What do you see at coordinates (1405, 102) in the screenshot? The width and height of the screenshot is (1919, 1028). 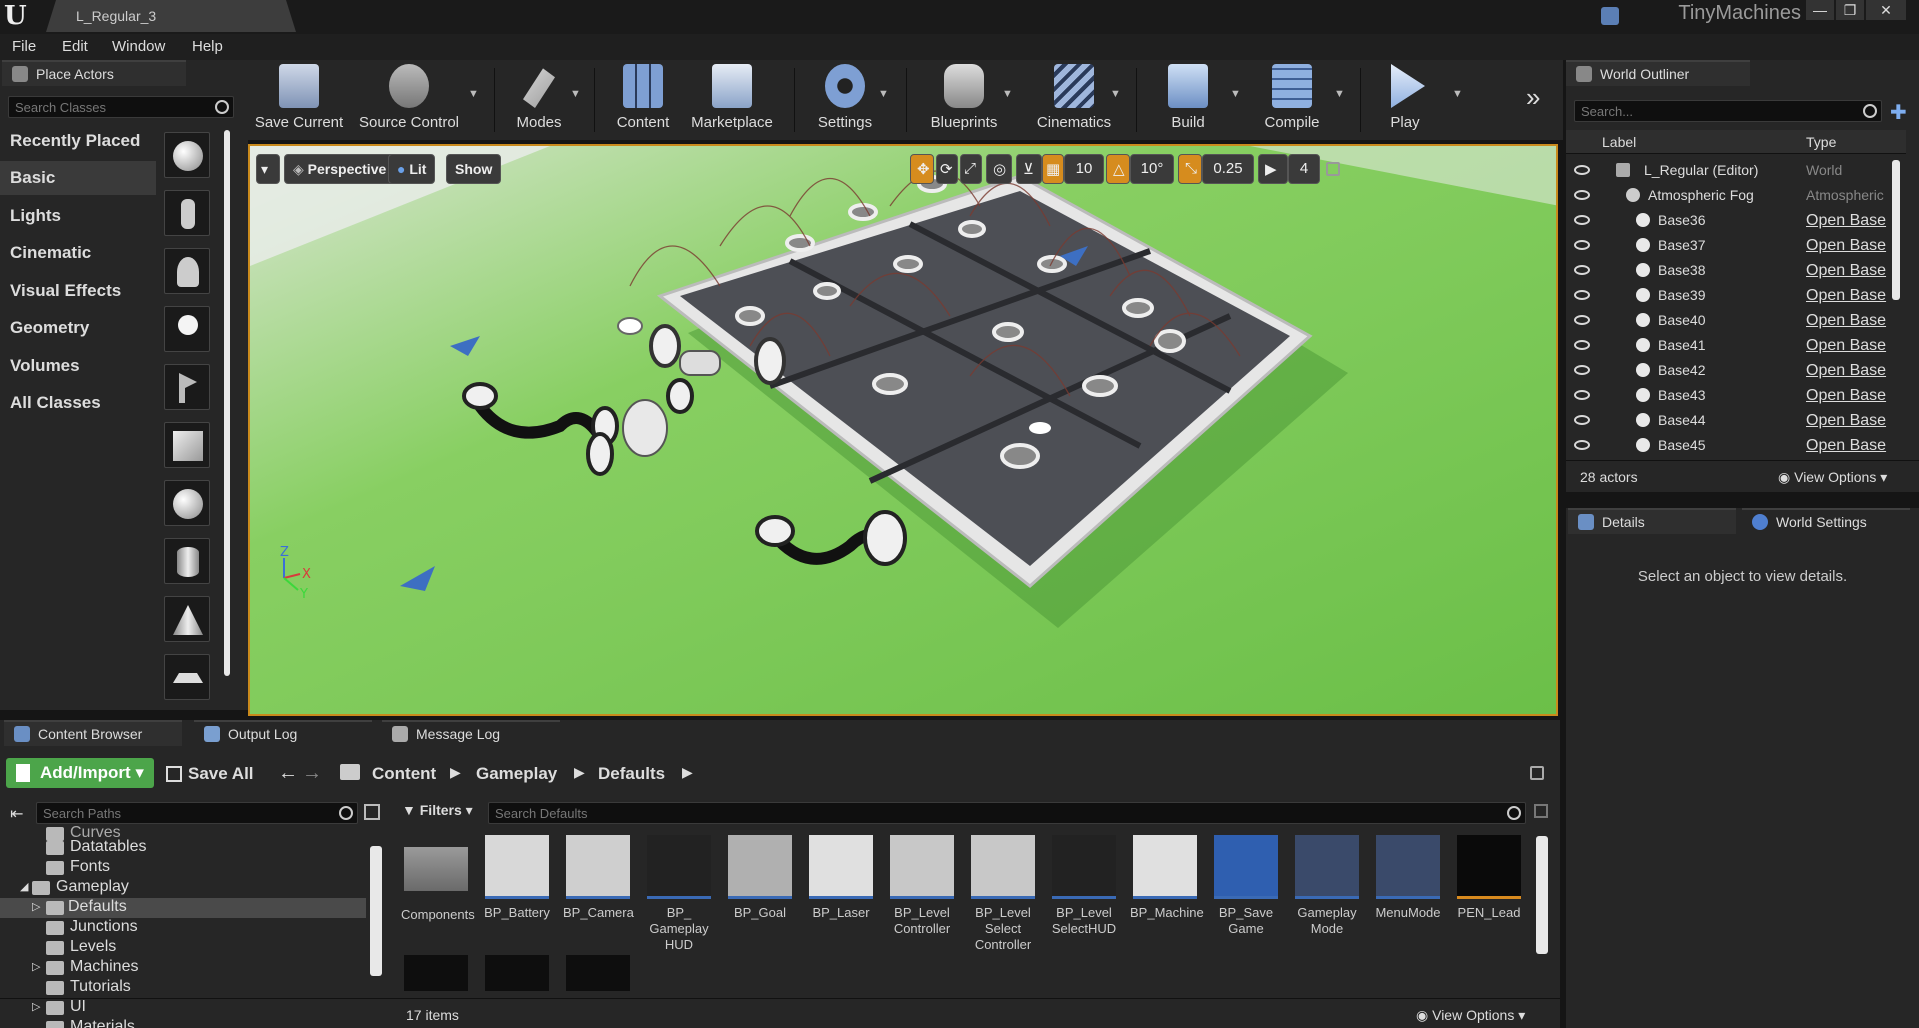 I see `play-button: Play` at bounding box center [1405, 102].